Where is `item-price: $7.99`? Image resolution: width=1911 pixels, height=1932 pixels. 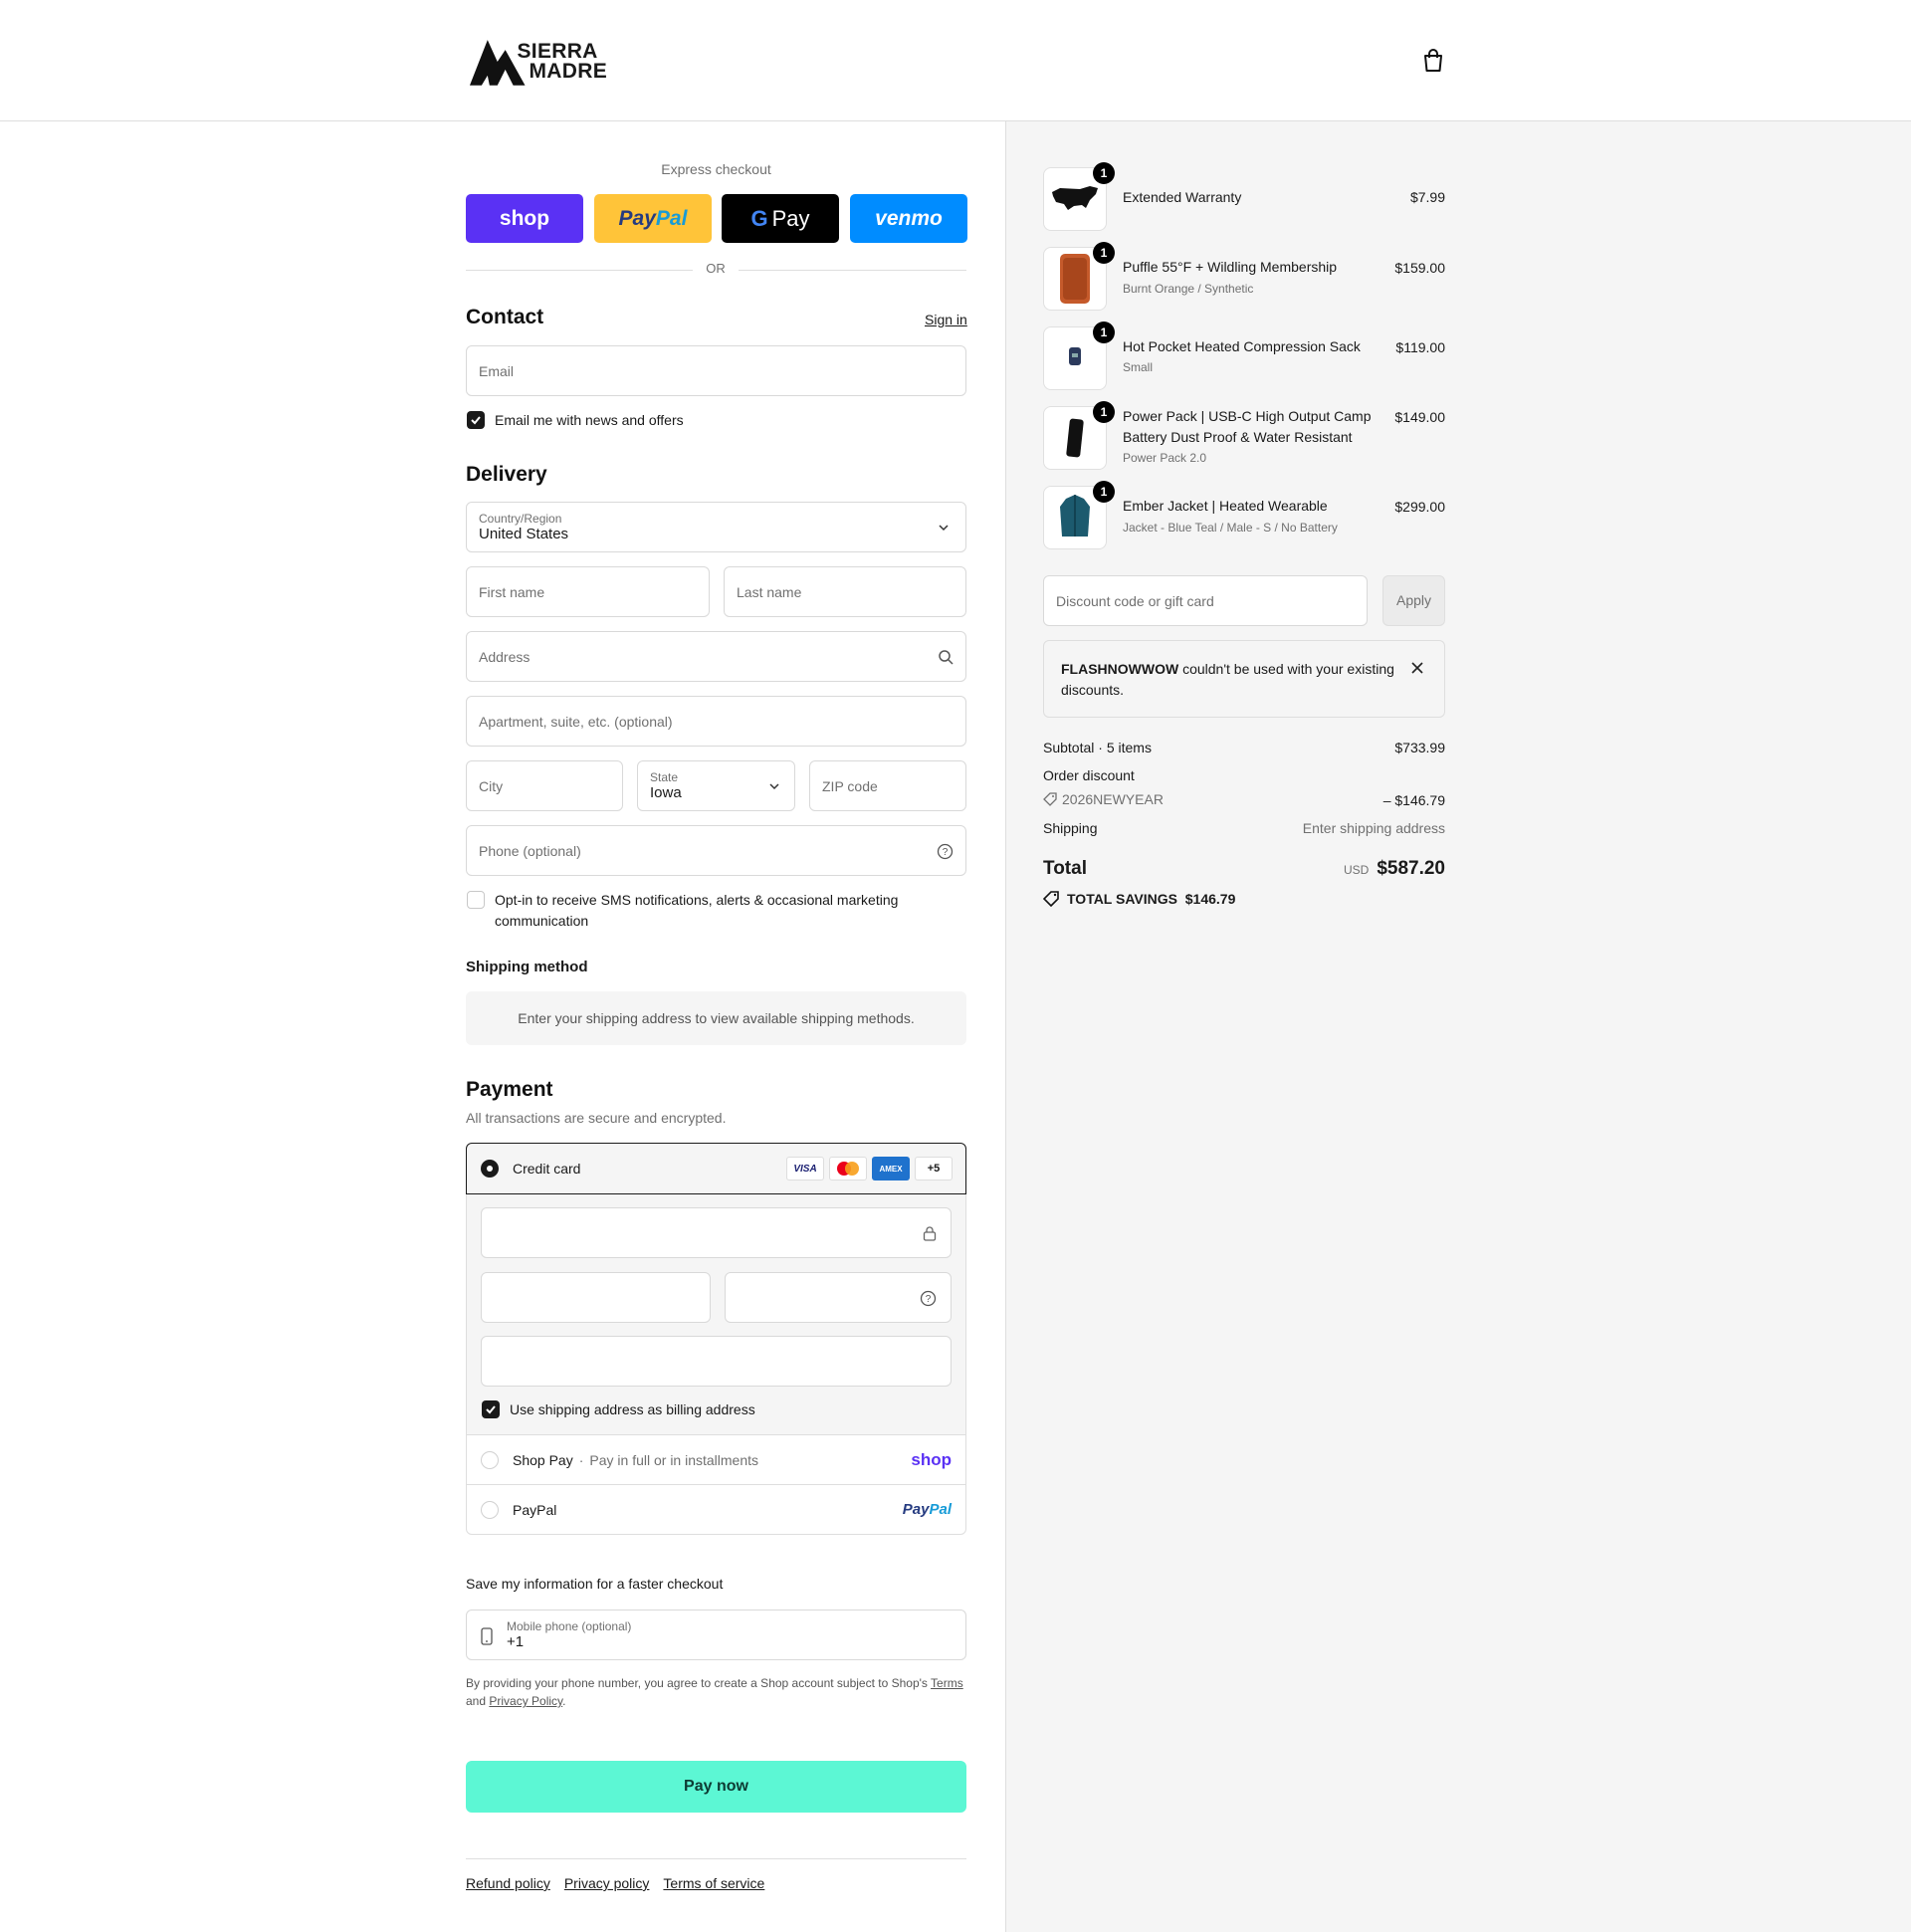 item-price: $7.99 is located at coordinates (1427, 197).